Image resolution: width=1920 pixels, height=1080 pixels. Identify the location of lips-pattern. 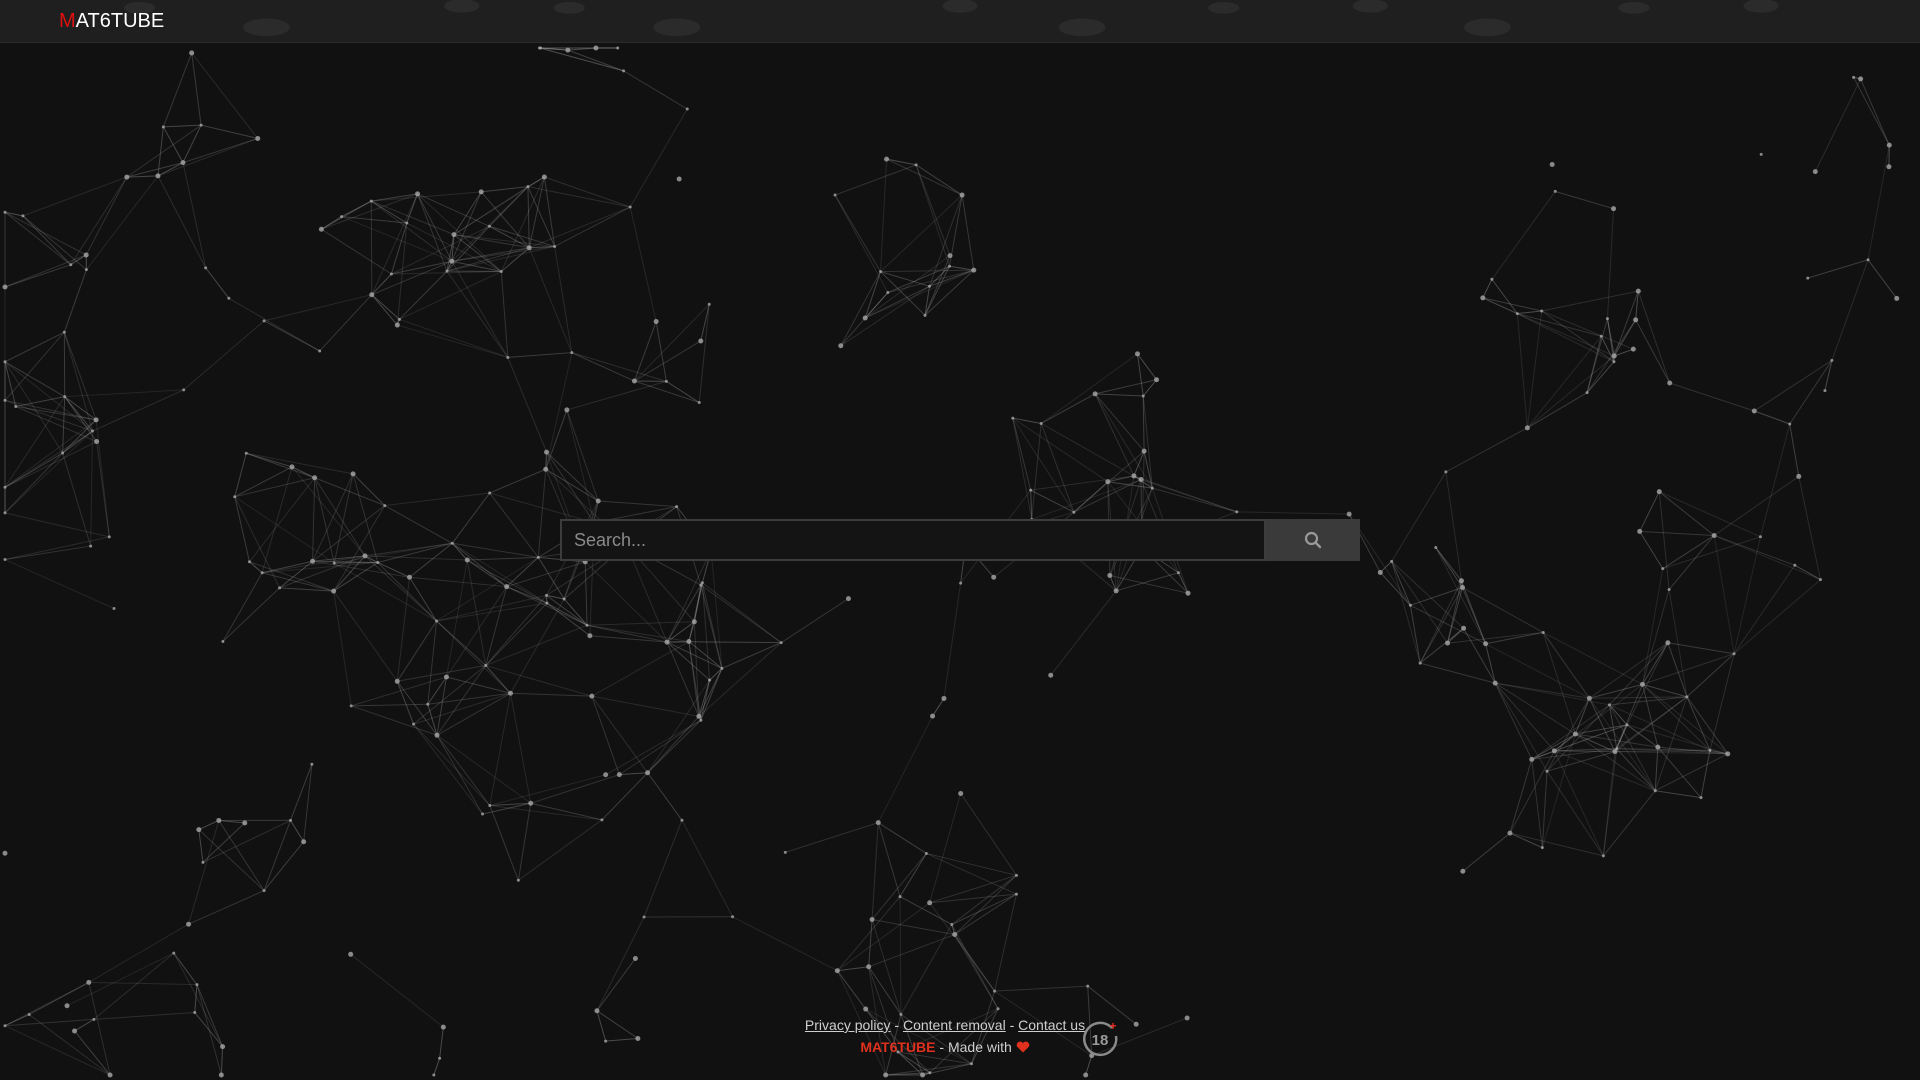
(951, 18).